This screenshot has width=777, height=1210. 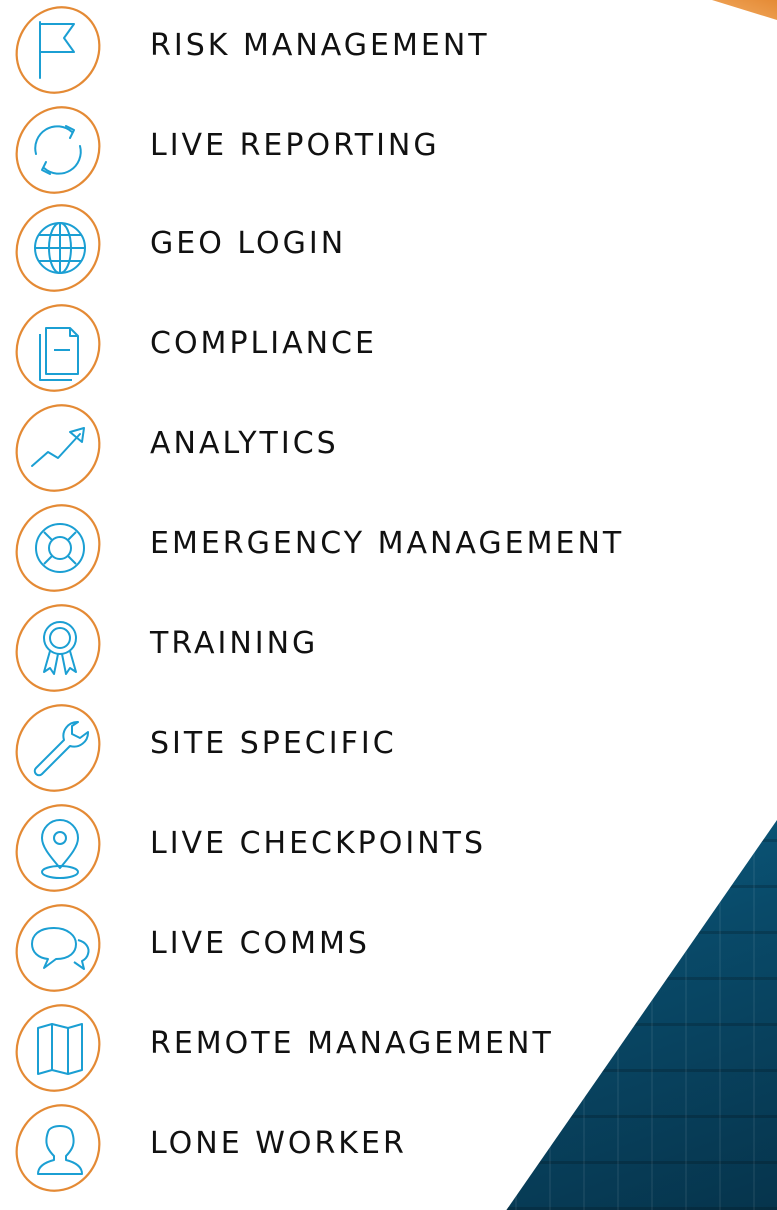 I want to click on document-icon, so click(x=58, y=348).